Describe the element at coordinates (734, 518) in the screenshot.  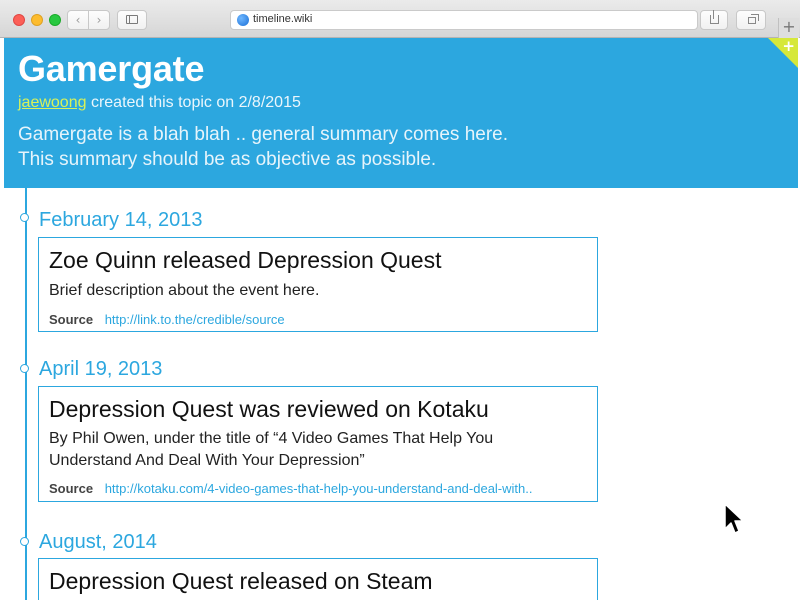
I see `mouse-cursor-icon` at that location.